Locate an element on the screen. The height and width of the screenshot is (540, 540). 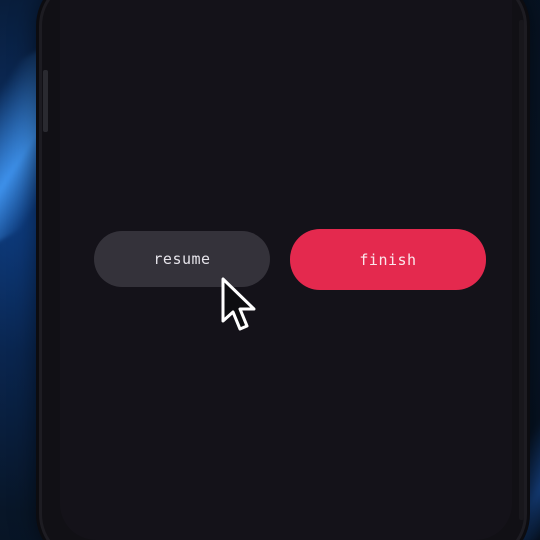
resume-button-label: resume is located at coordinates (182, 259).